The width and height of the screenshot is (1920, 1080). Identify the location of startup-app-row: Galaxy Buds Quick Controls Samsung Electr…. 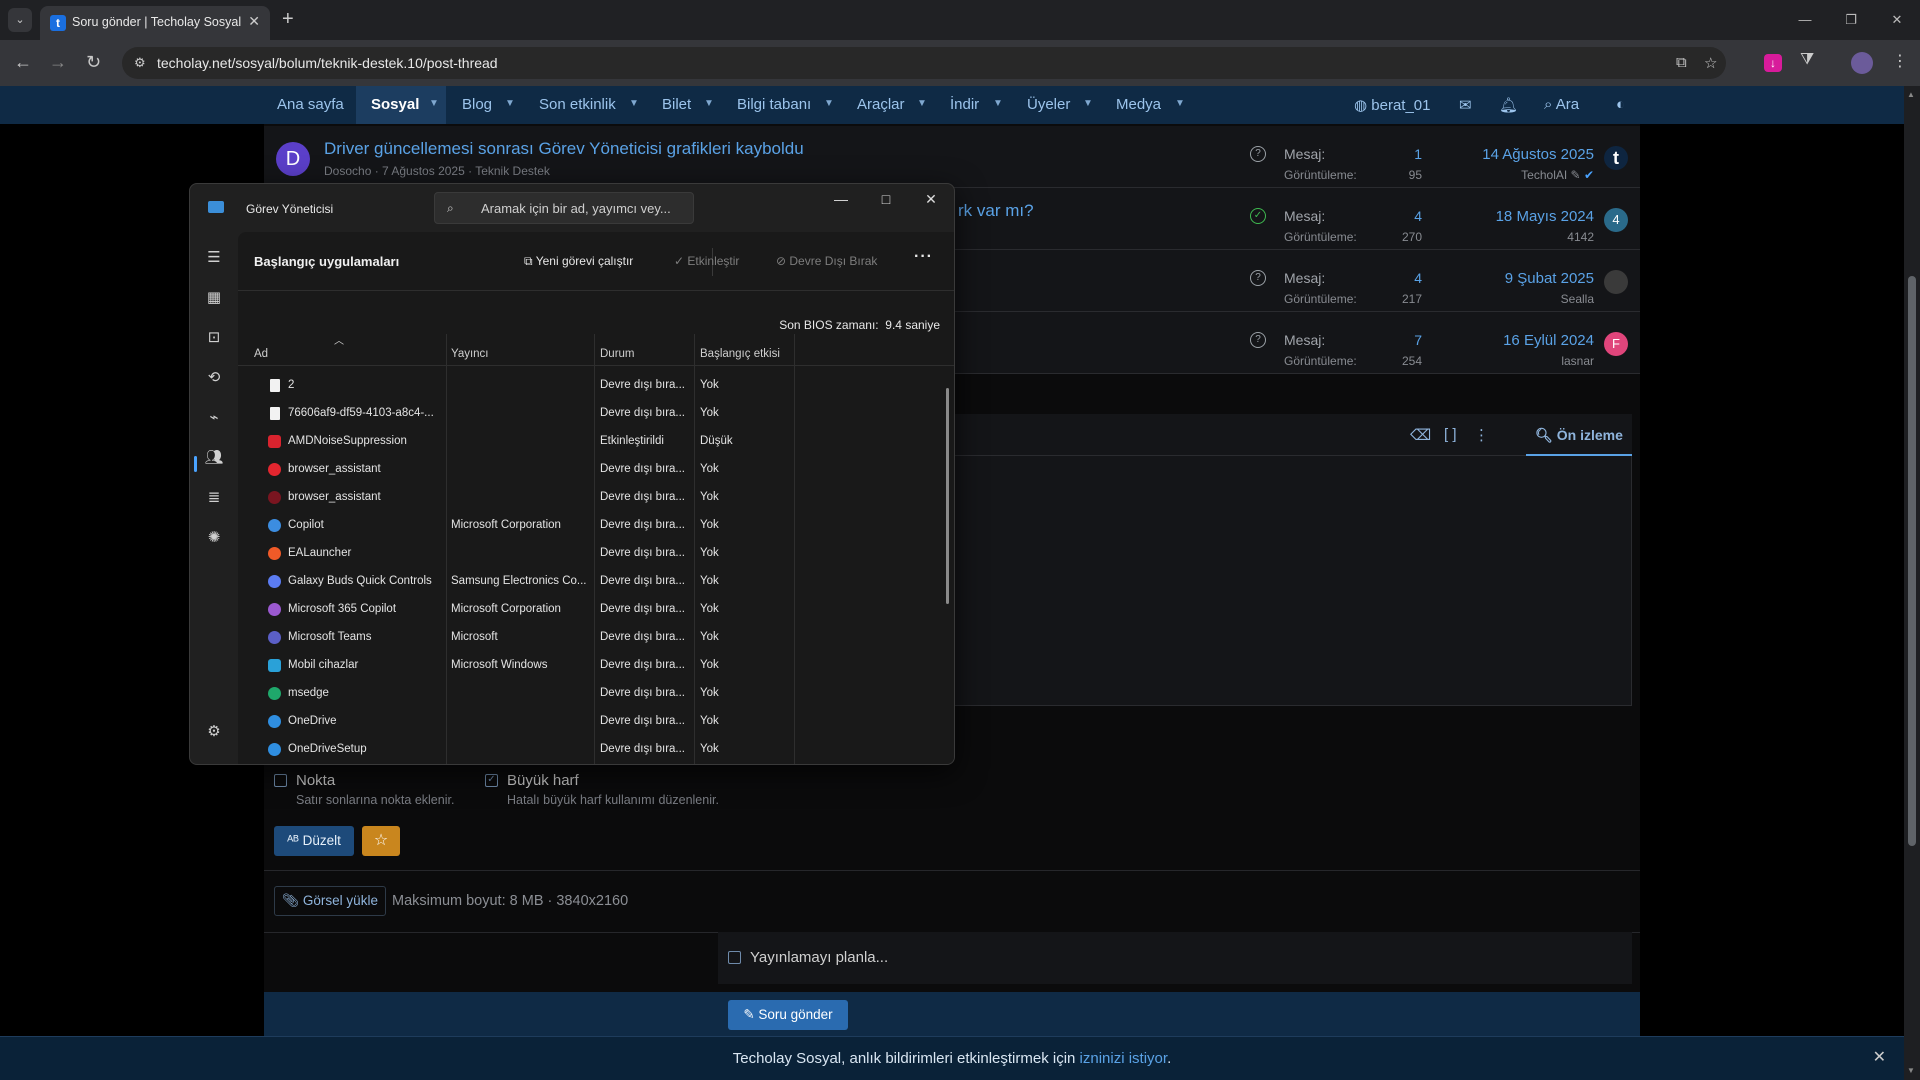
(588, 582).